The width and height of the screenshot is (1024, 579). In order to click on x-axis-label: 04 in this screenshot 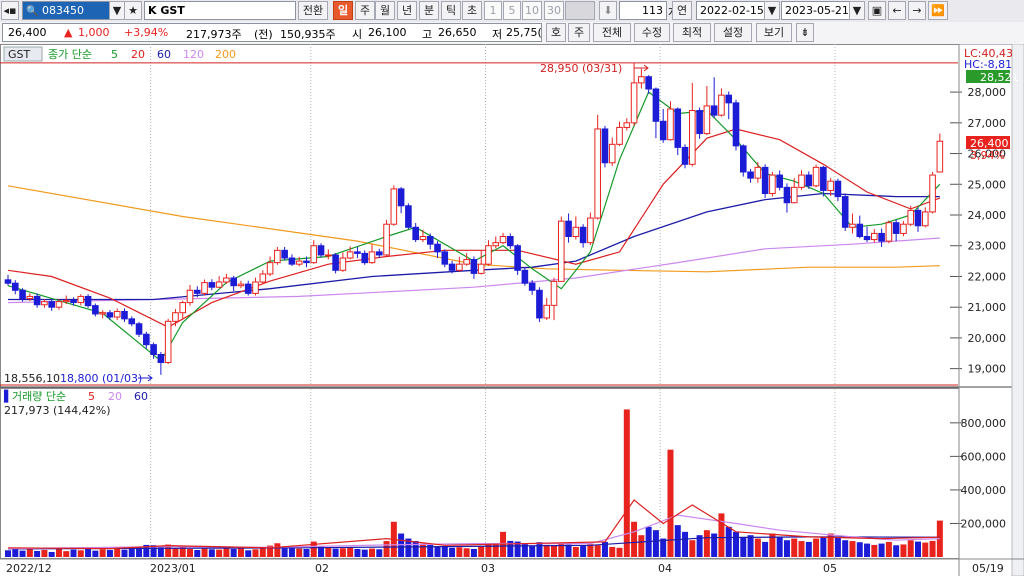, I will do `click(665, 568)`.